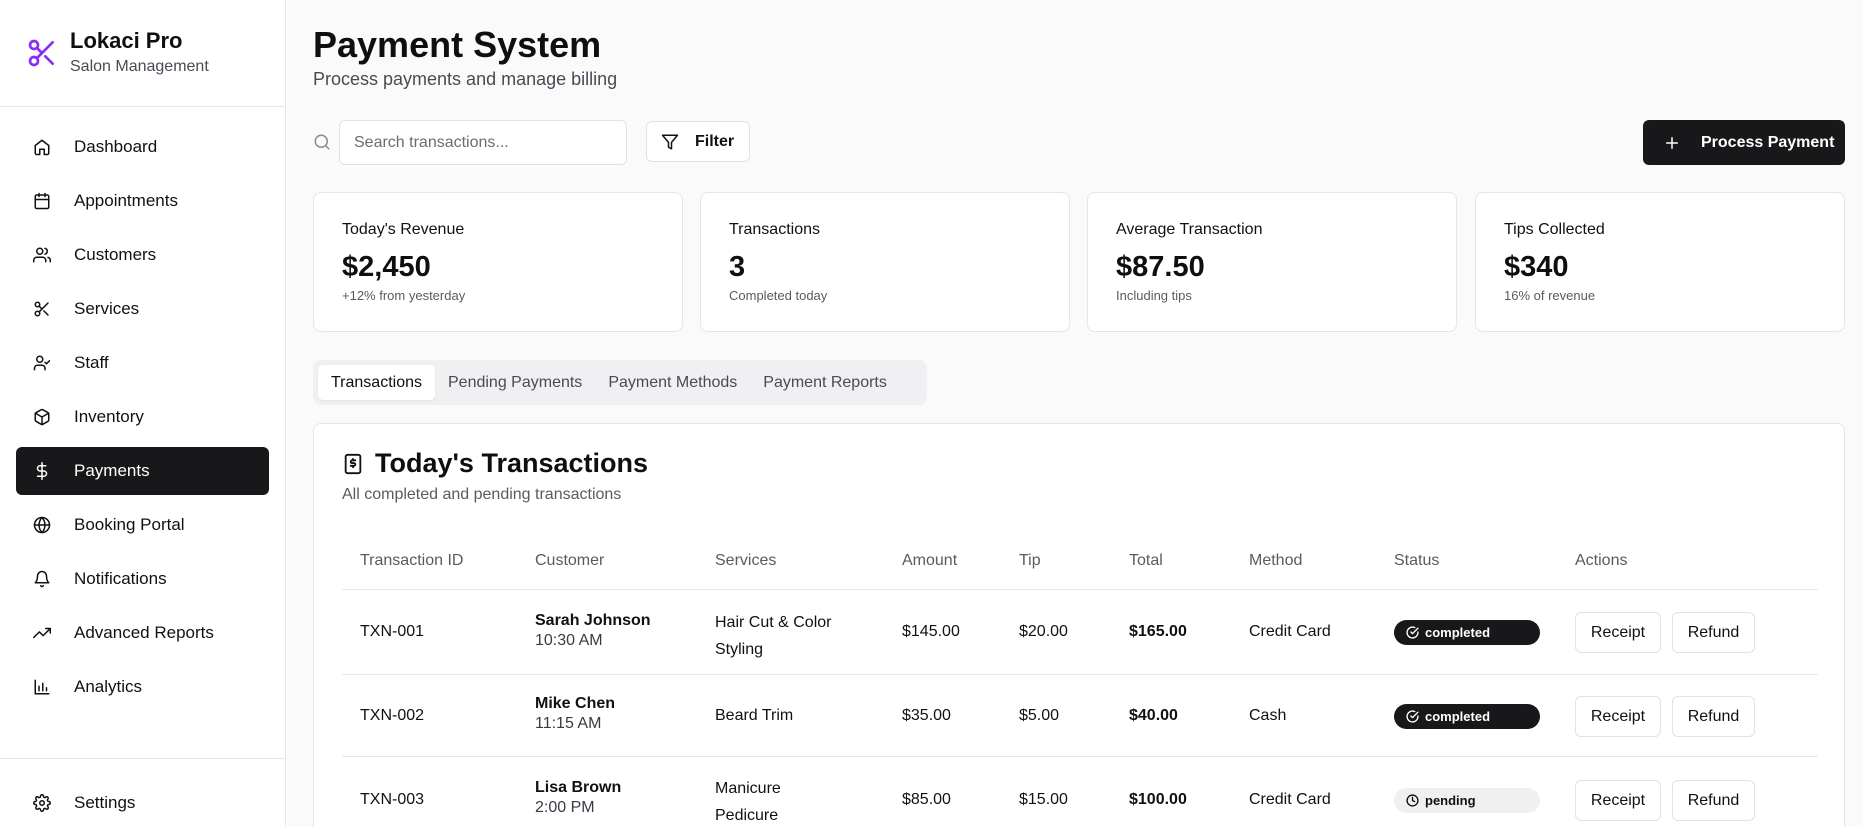 The image size is (1863, 827). What do you see at coordinates (108, 686) in the screenshot?
I see `sidebar-item-label: Analytics` at bounding box center [108, 686].